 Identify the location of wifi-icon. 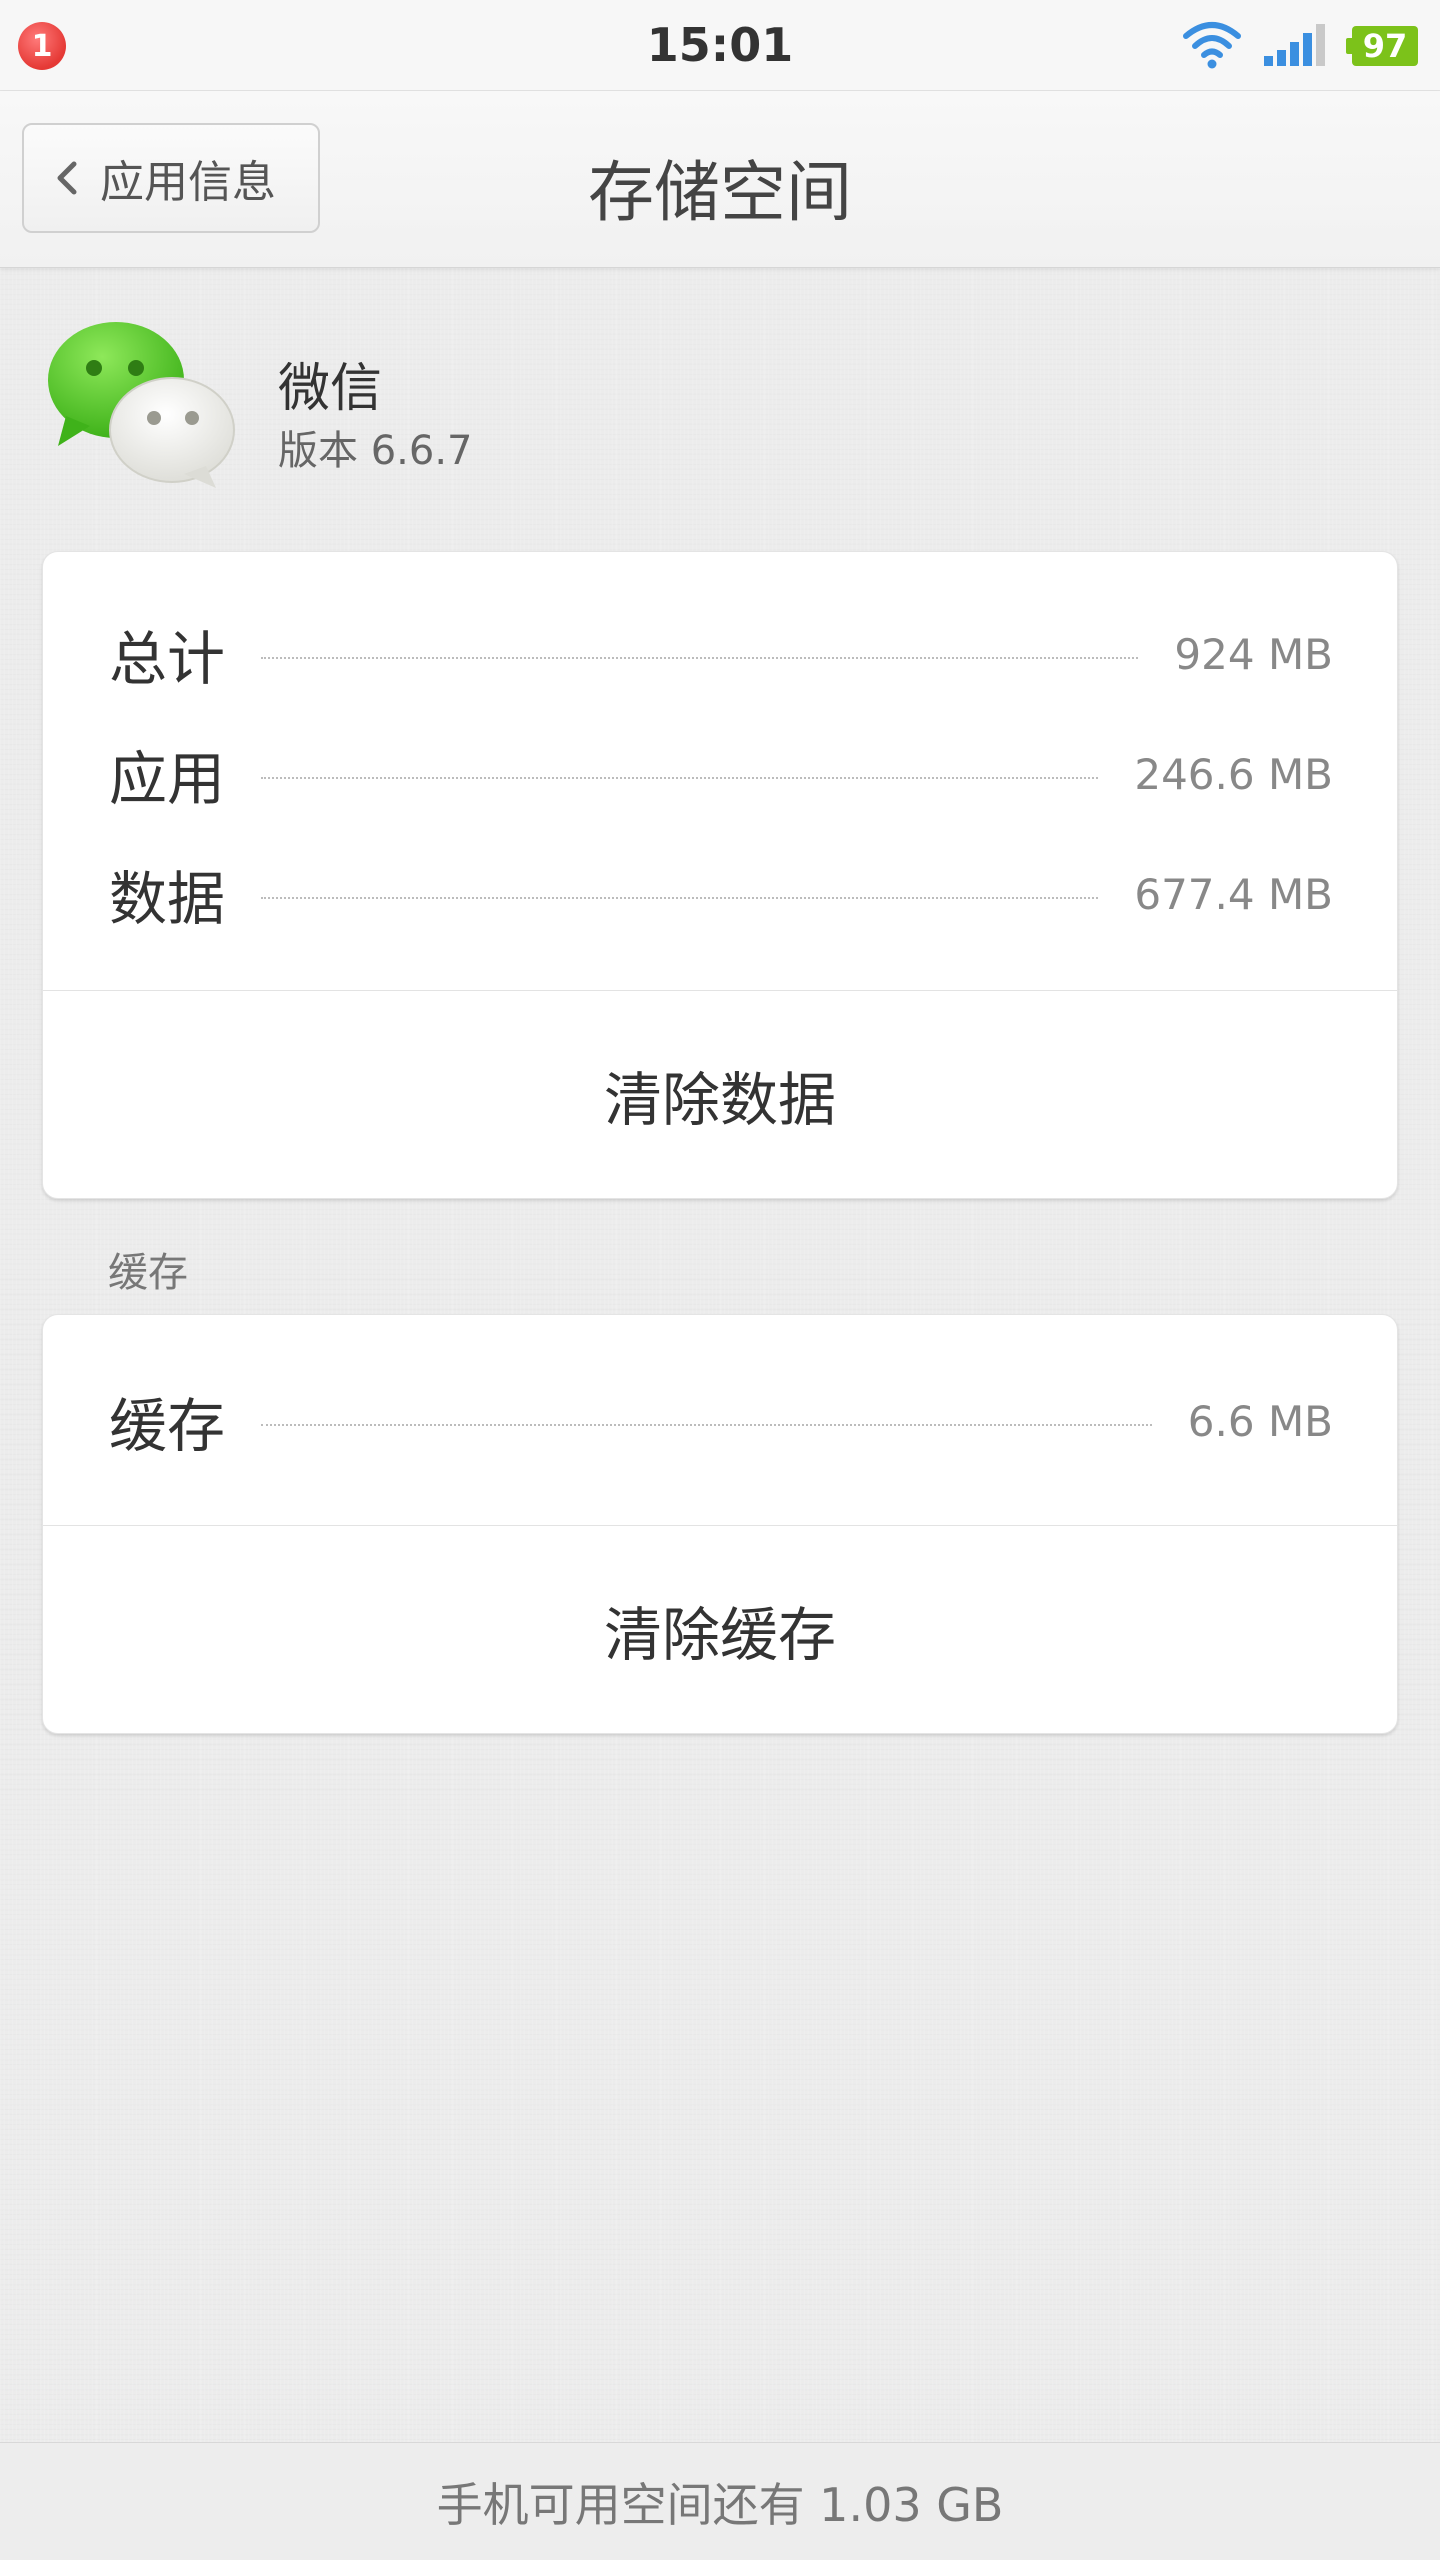
(1212, 45).